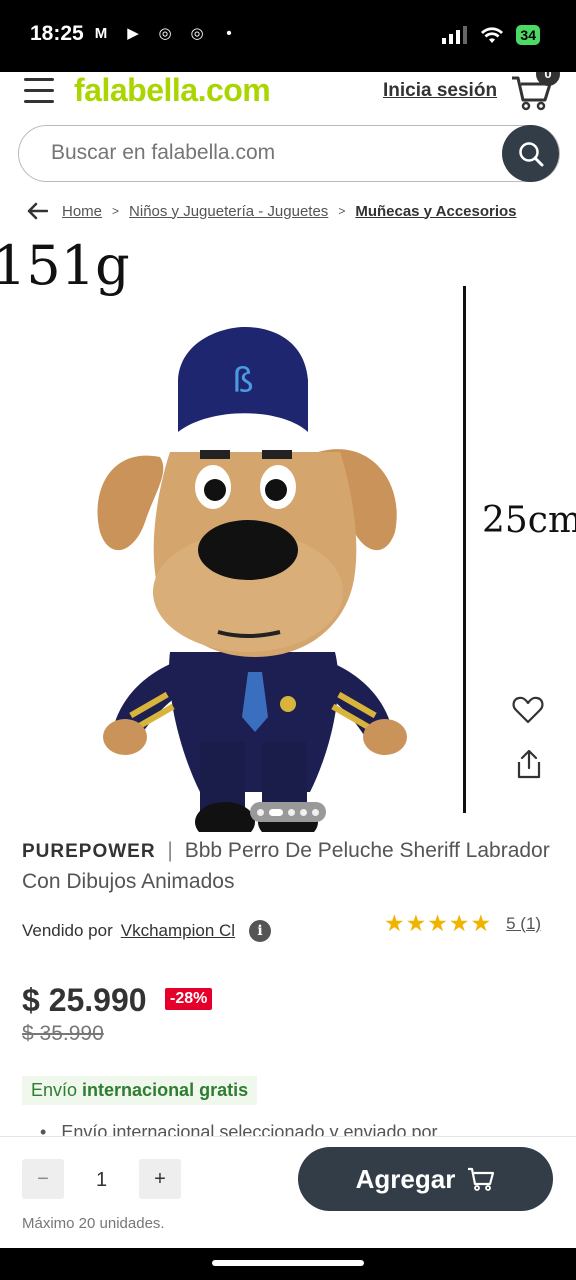 The width and height of the screenshot is (576, 1280). I want to click on carousel-dot-active, so click(276, 812).